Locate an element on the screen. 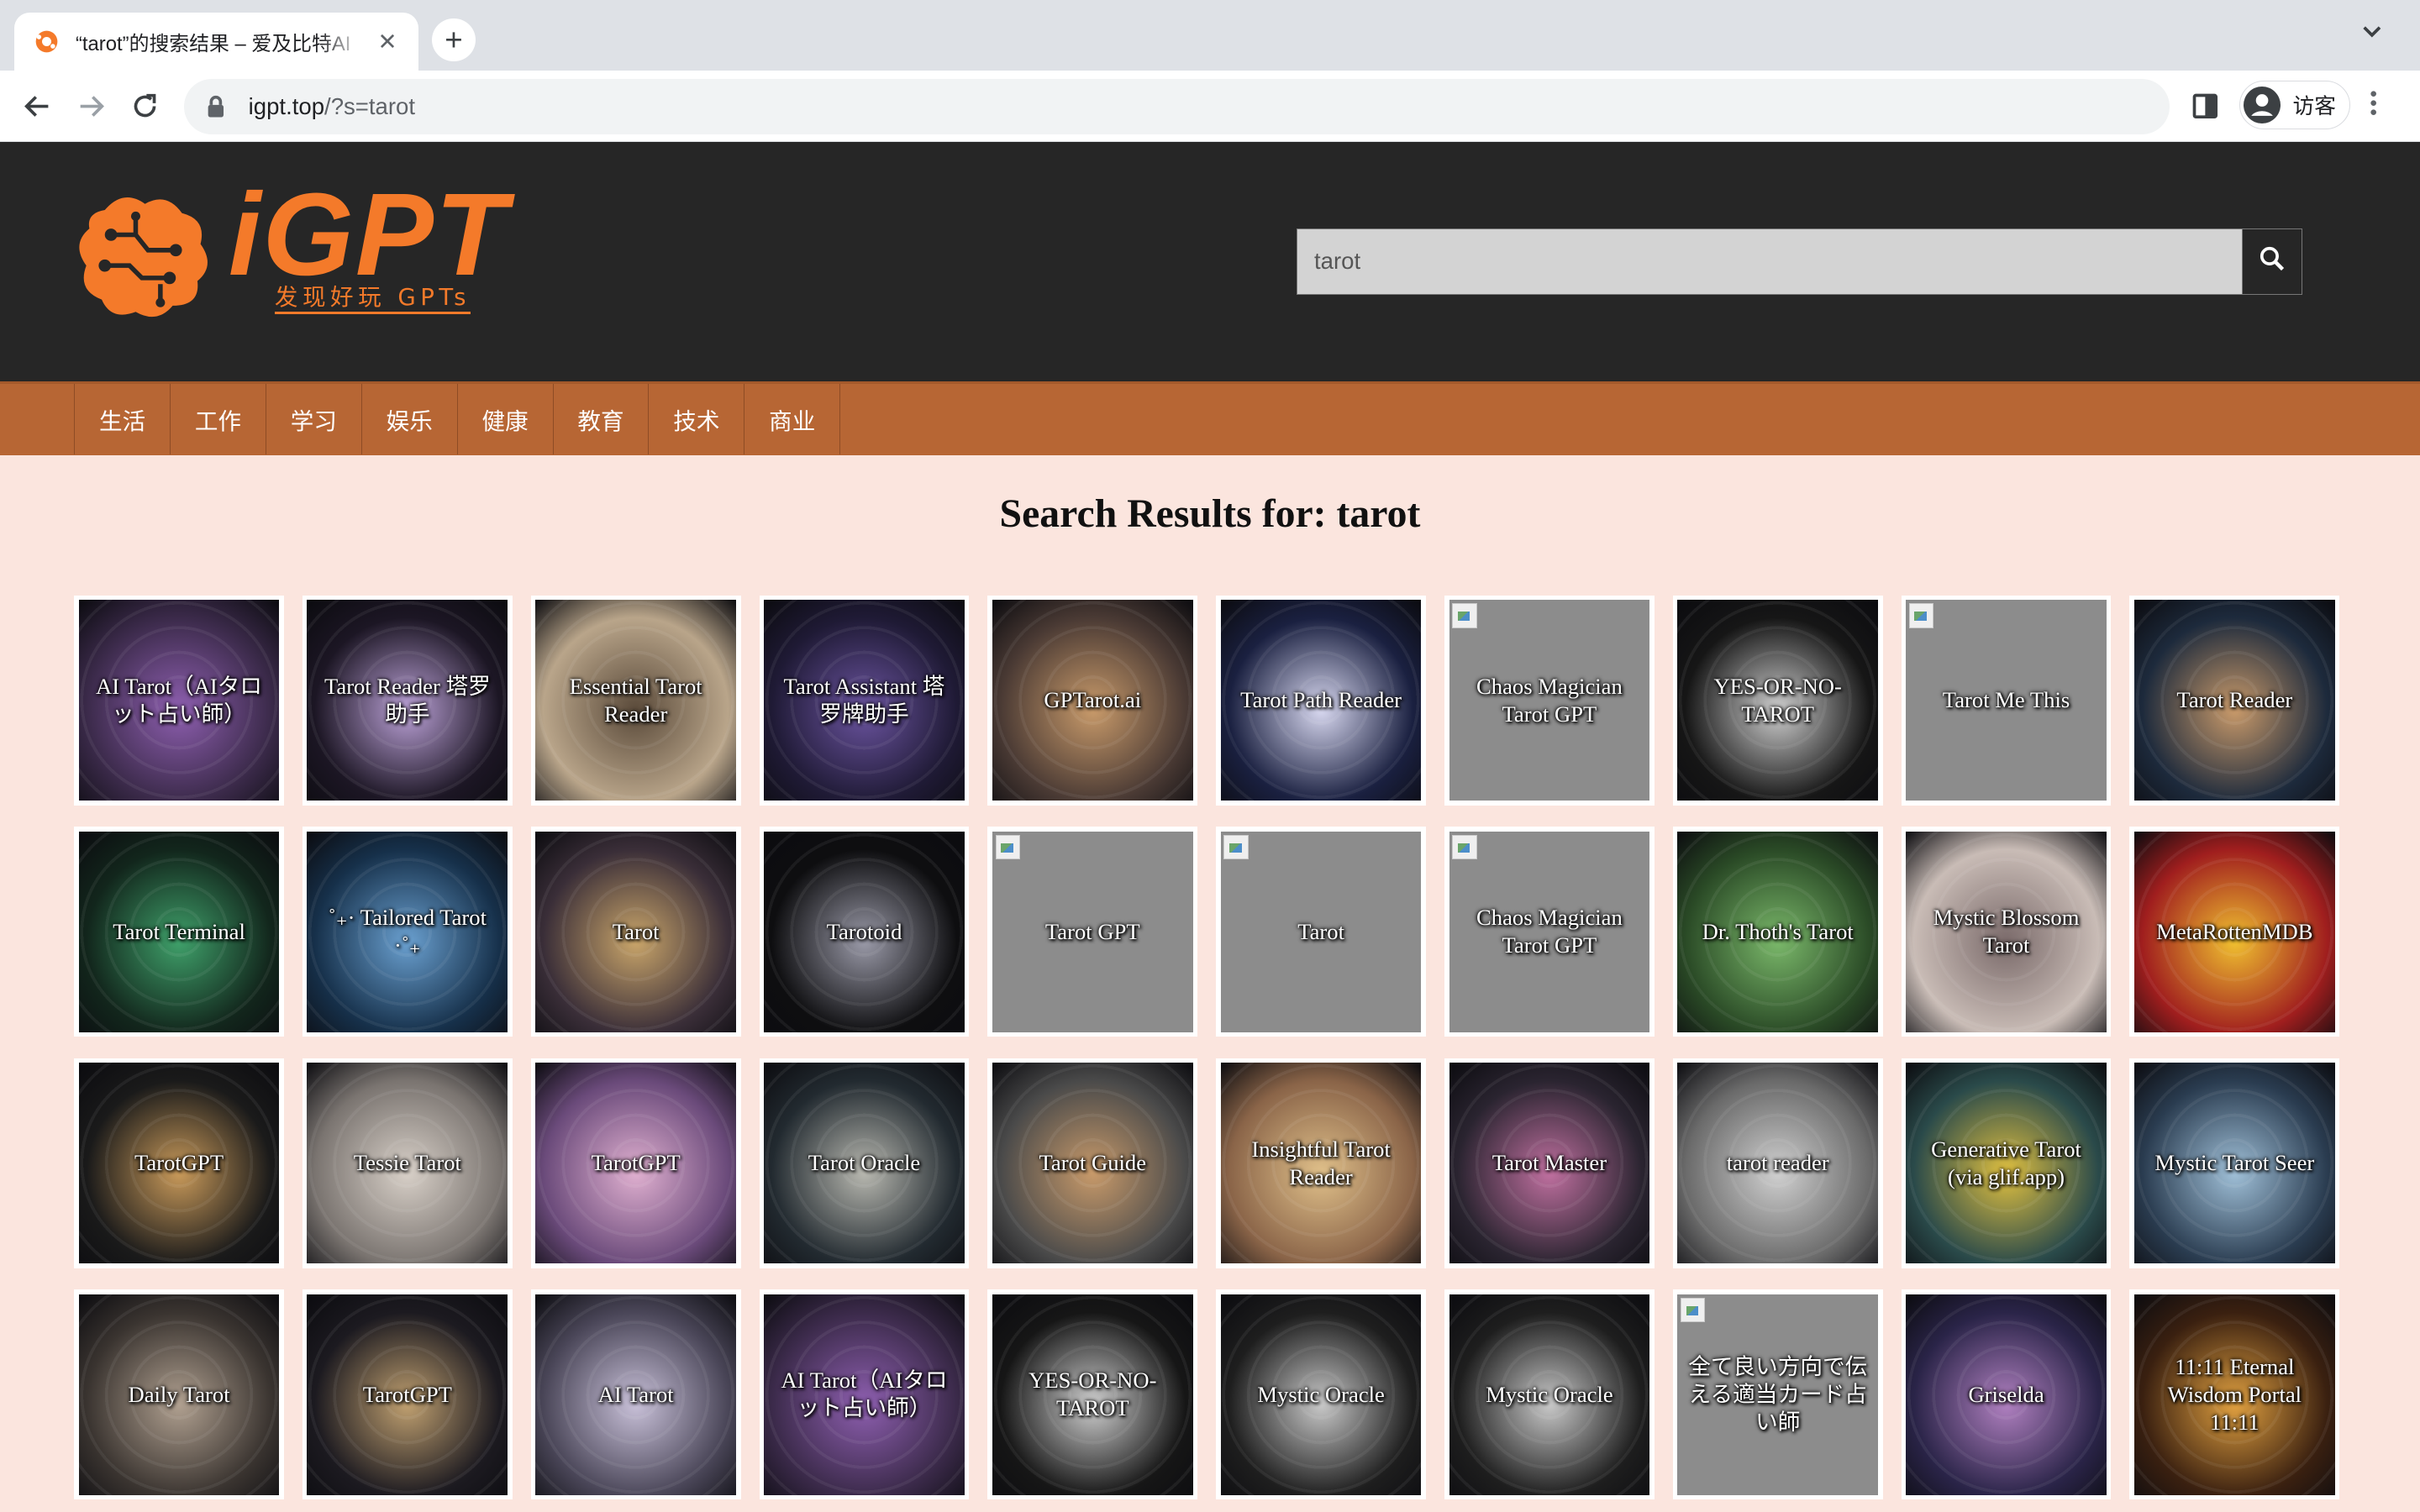 The height and width of the screenshot is (1512, 2420). browser-menu-icon is located at coordinates (2373, 107).